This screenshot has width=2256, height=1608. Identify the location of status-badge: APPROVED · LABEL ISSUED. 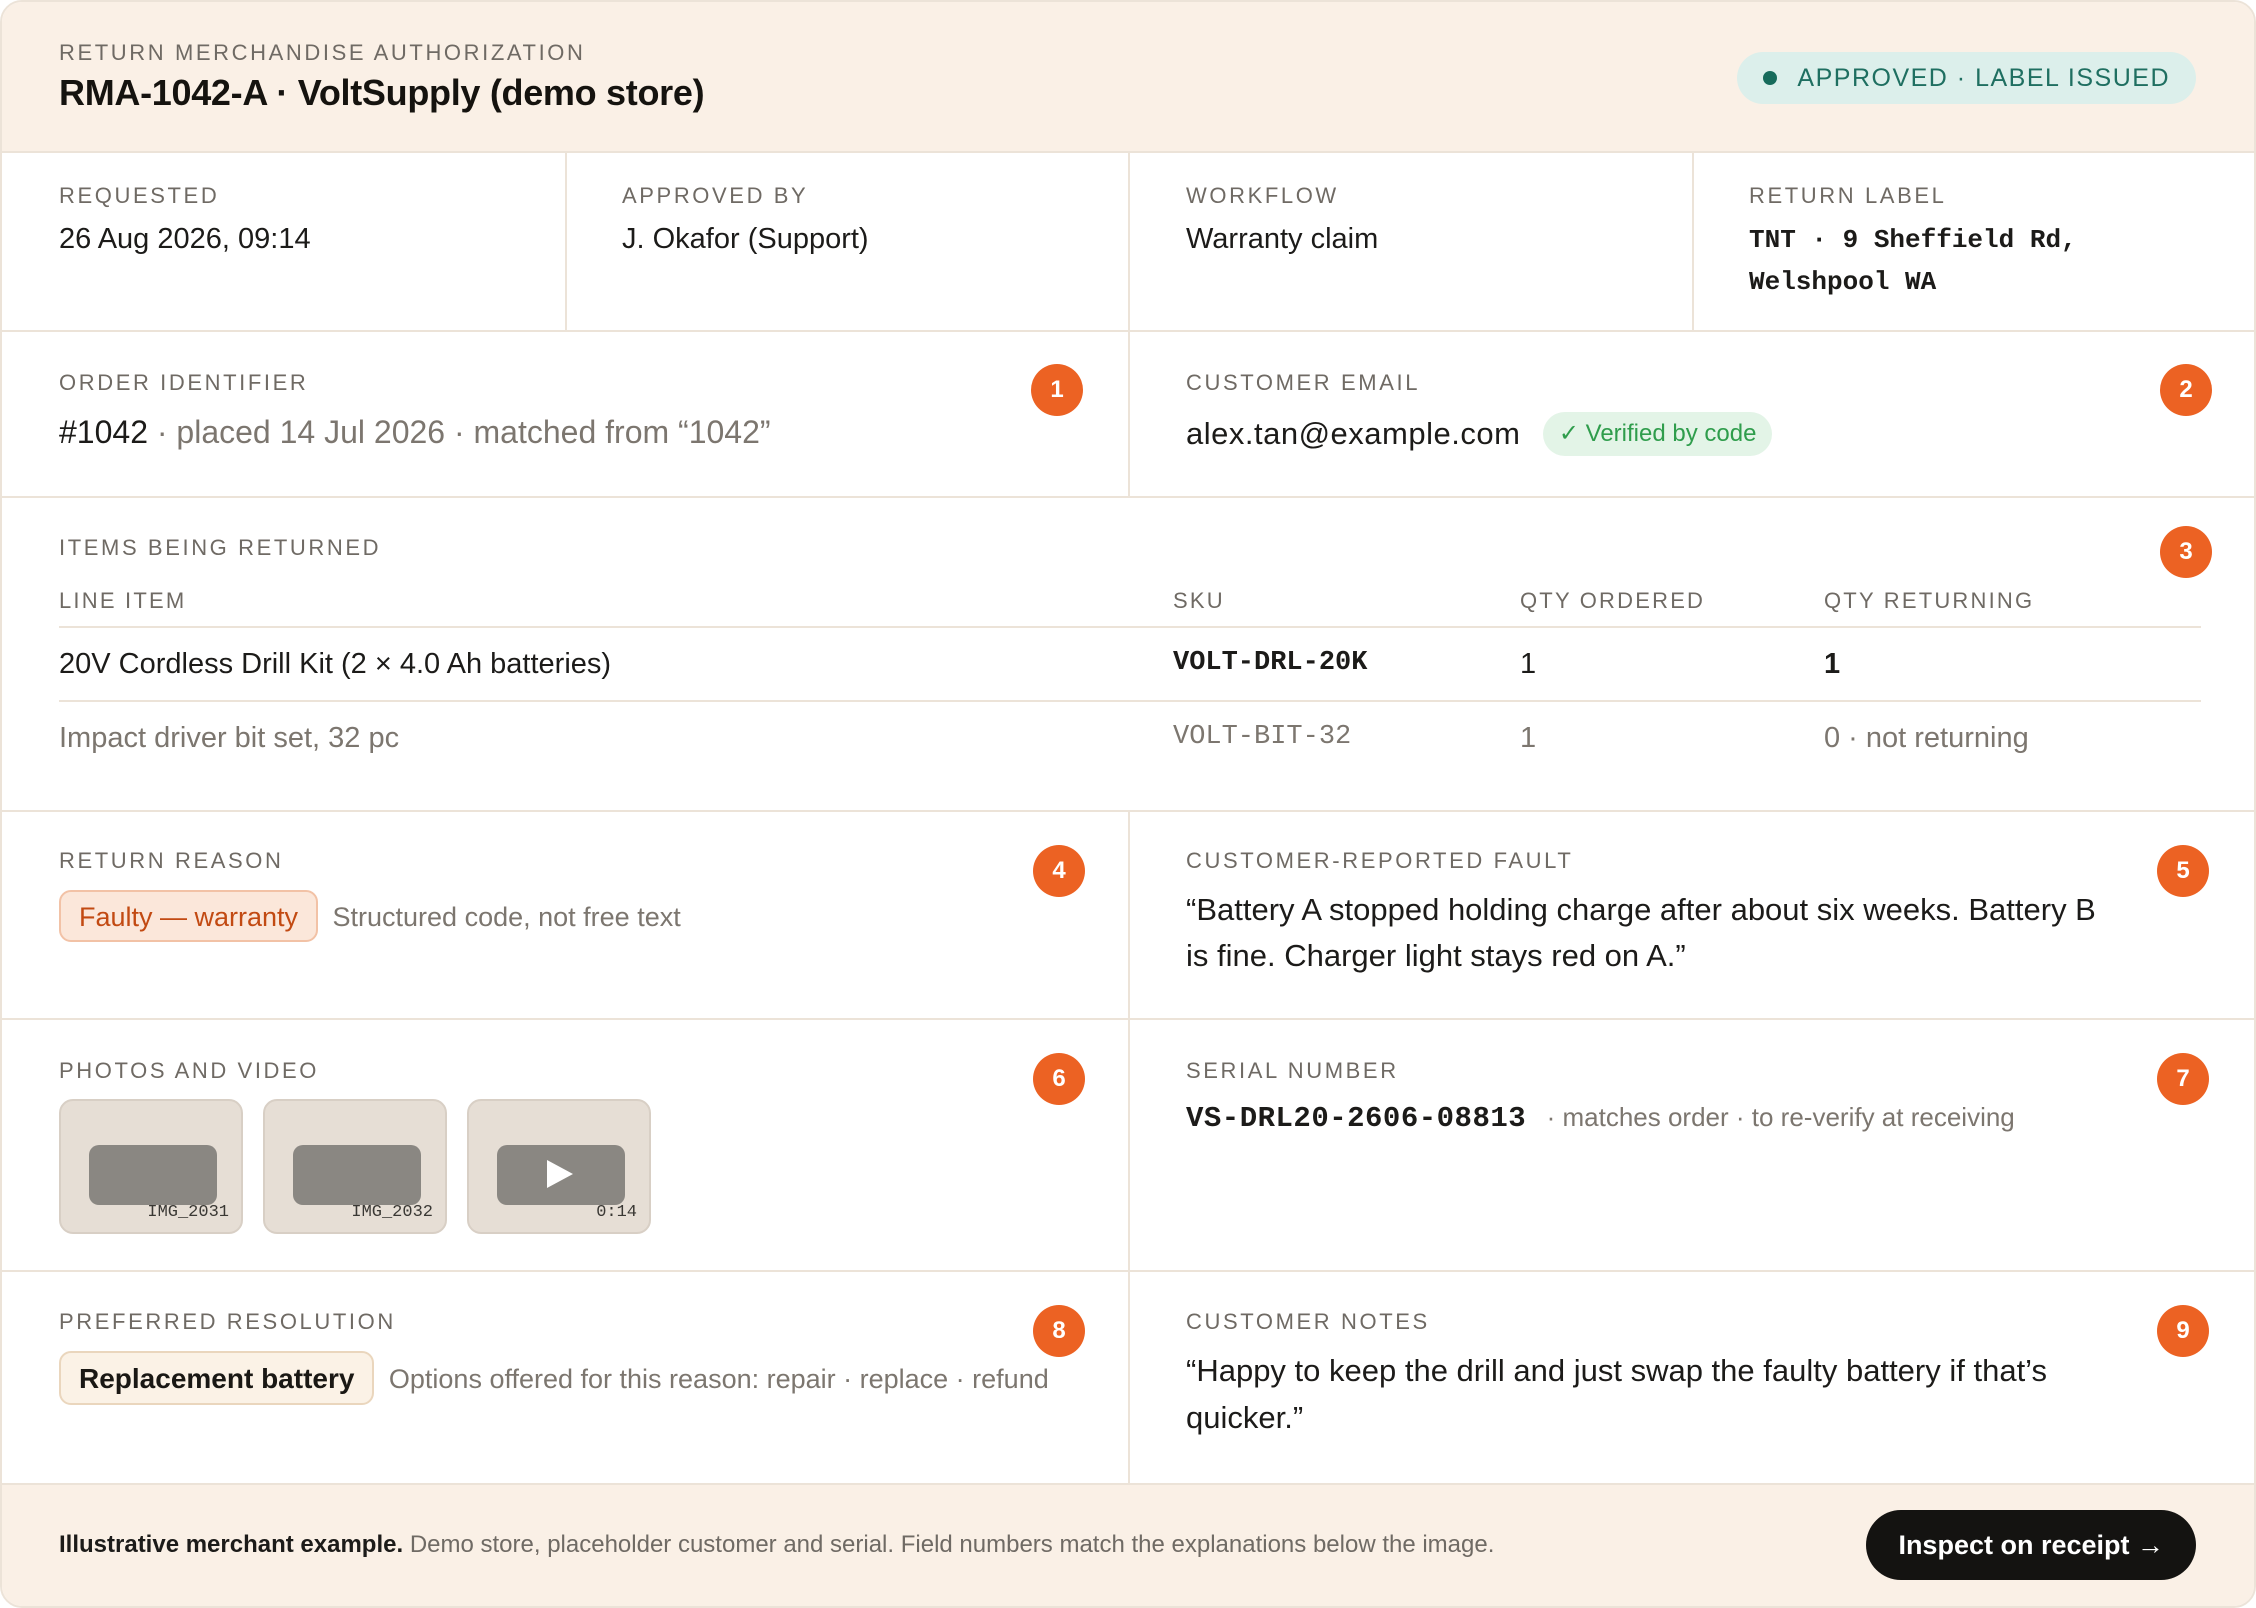
(1966, 78).